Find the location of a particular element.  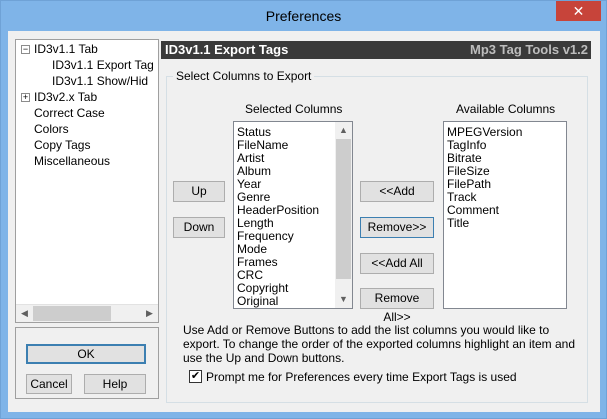

close-button: ✕ is located at coordinates (578, 11).